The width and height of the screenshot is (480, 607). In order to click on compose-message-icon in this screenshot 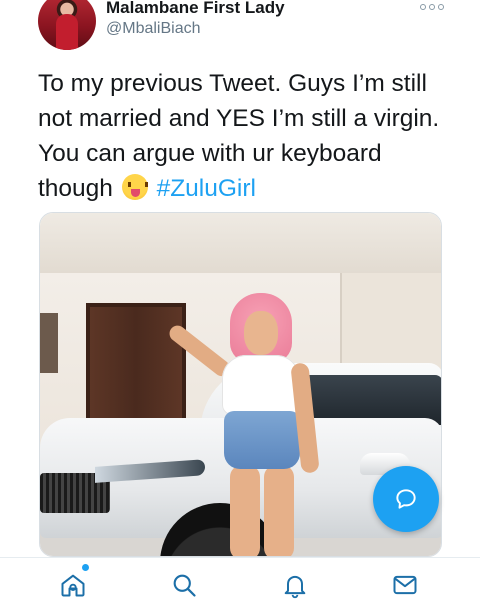, I will do `click(406, 499)`.